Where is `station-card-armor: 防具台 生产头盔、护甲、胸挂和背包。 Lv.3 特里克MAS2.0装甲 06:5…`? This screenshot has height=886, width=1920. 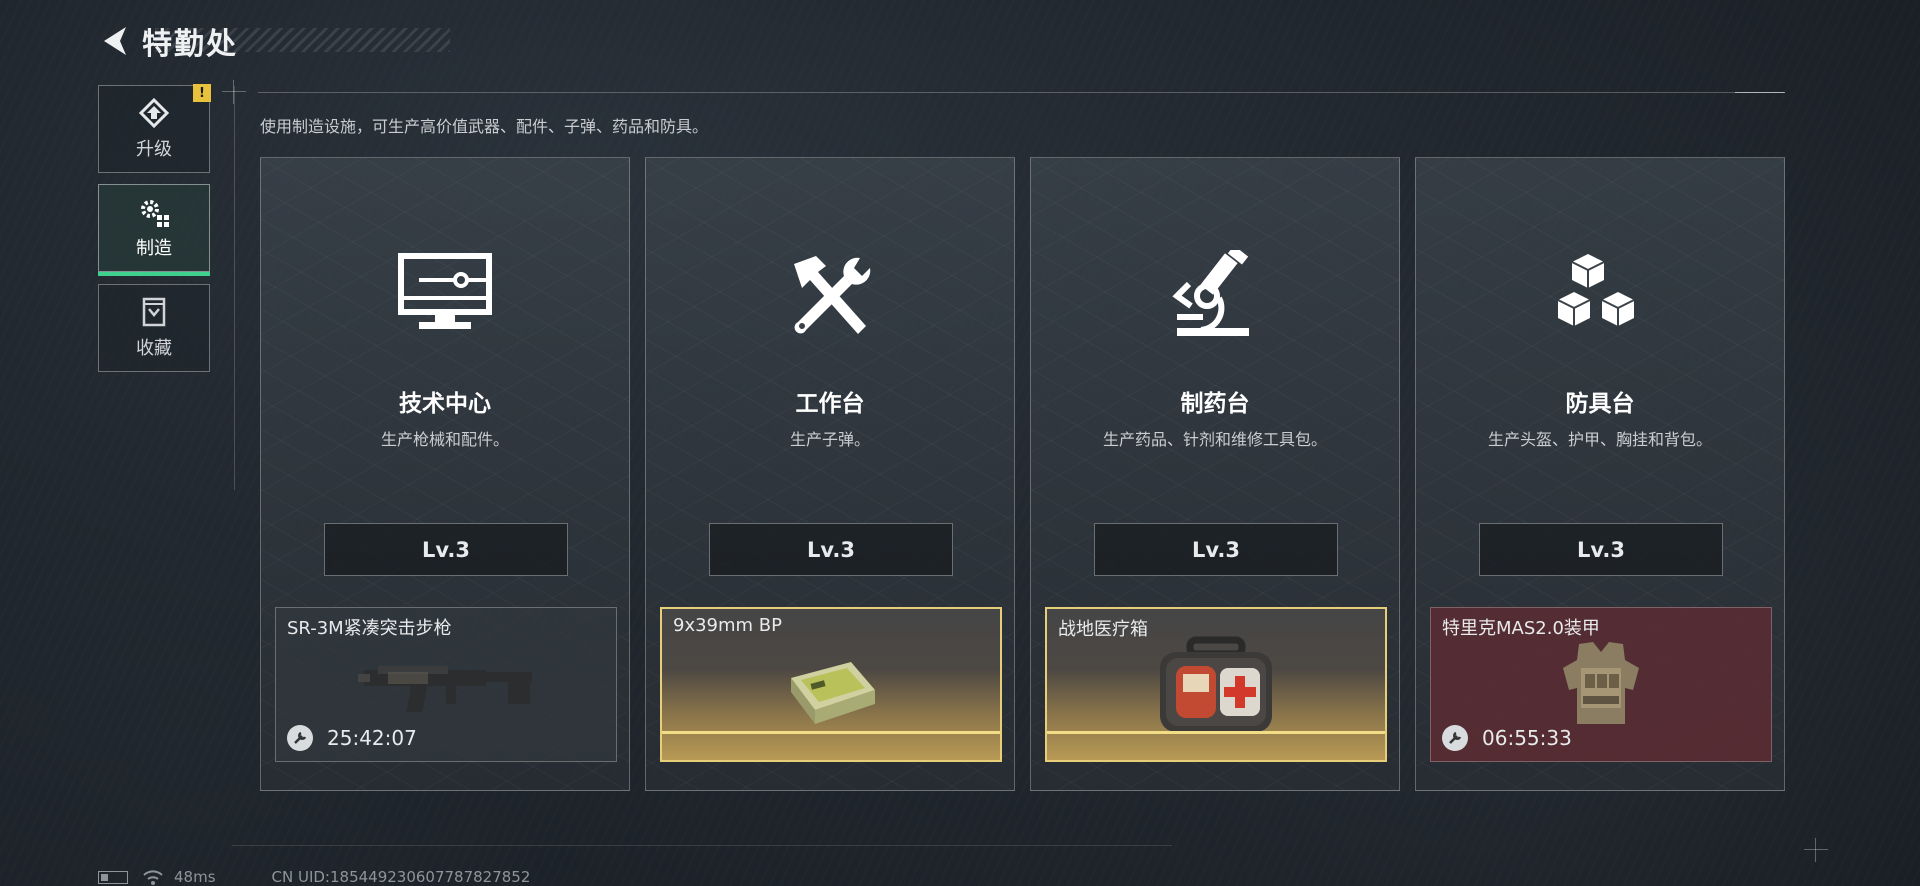 station-card-armor: 防具台 生产头盔、护甲、胸挂和背包。 Lv.3 特里克MAS2.0装甲 06:5… is located at coordinates (1600, 474).